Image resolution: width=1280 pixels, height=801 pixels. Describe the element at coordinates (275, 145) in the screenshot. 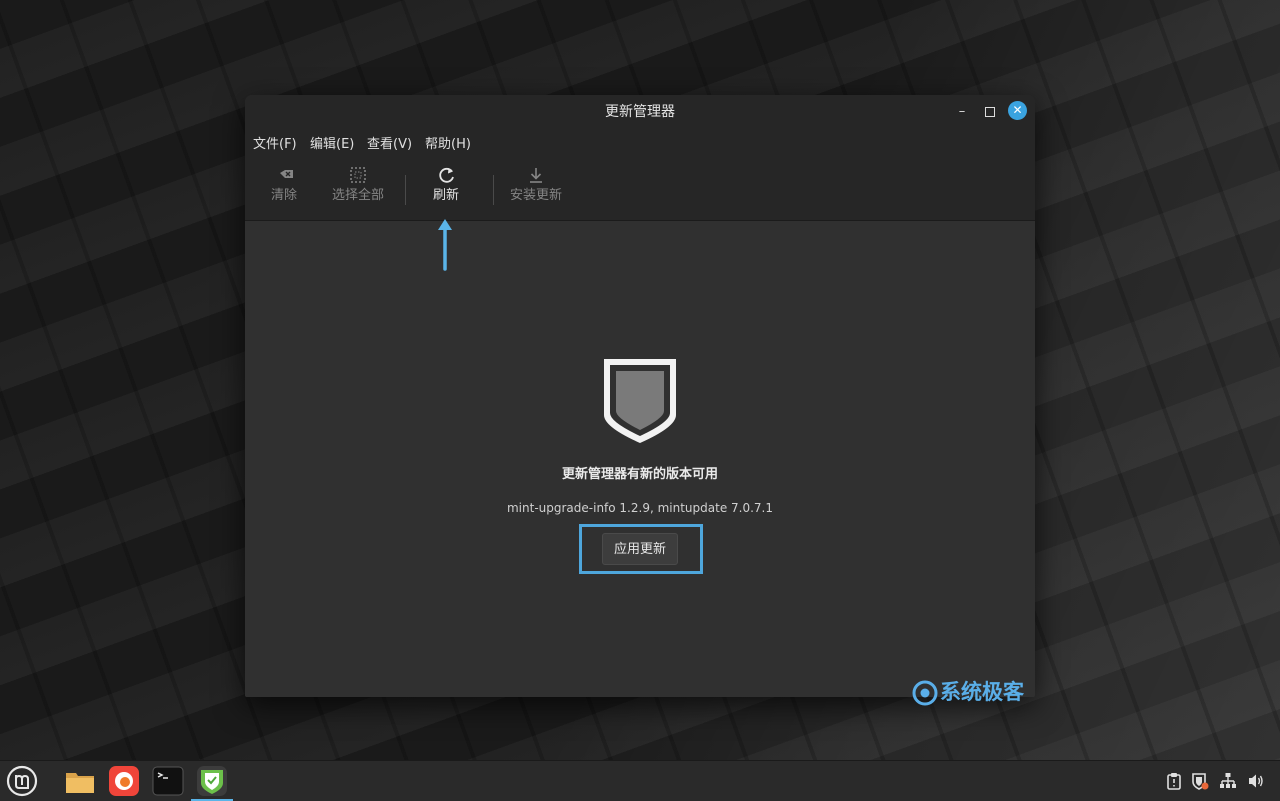

I see `menu-file: 文件(F)` at that location.